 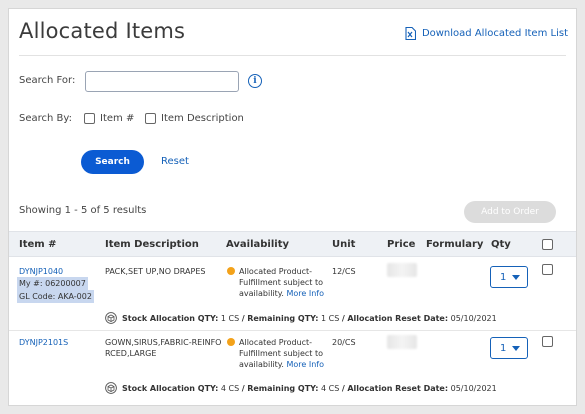 What do you see at coordinates (494, 33) in the screenshot?
I see `download-list-label: Download Allocated Item List` at bounding box center [494, 33].